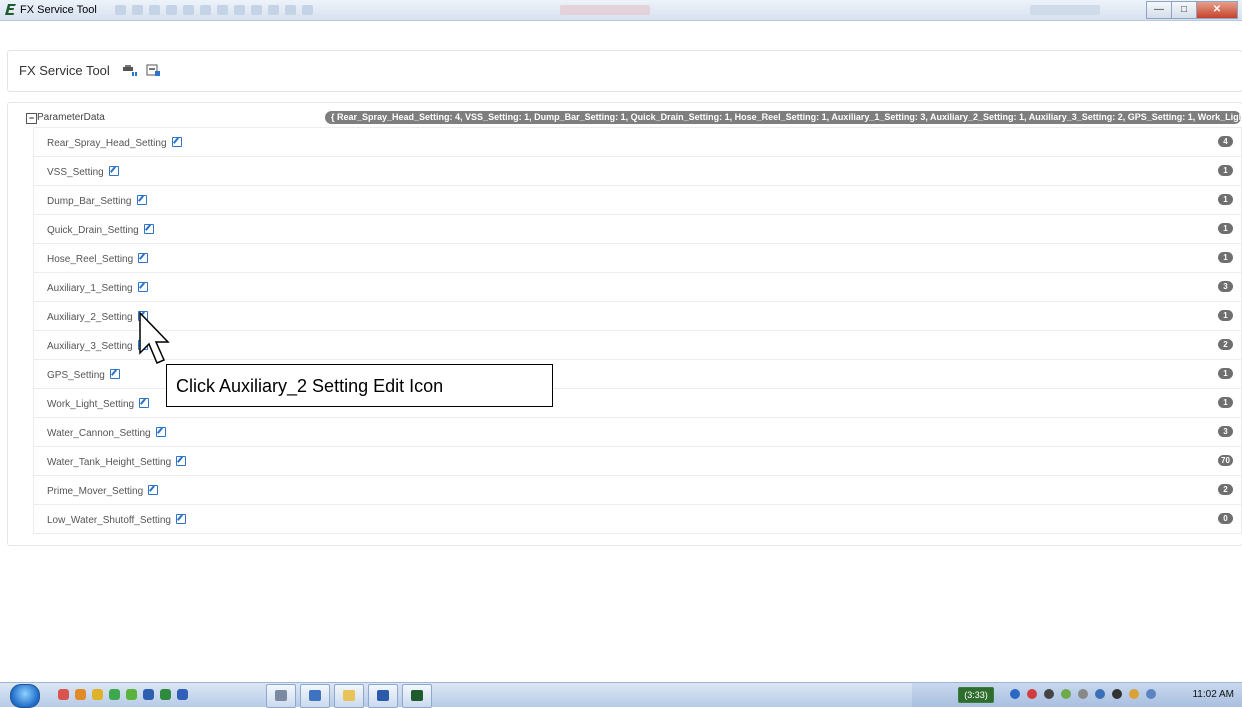  What do you see at coordinates (1117, 694) in the screenshot?
I see `battery-icon` at bounding box center [1117, 694].